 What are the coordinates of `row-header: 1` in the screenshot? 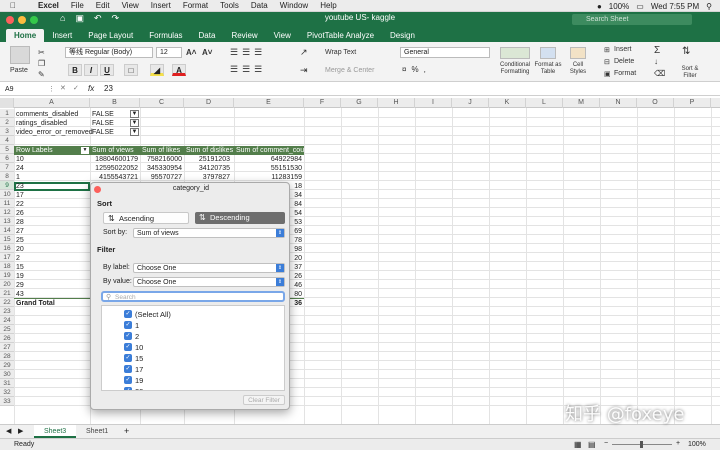 It's located at (7, 113).